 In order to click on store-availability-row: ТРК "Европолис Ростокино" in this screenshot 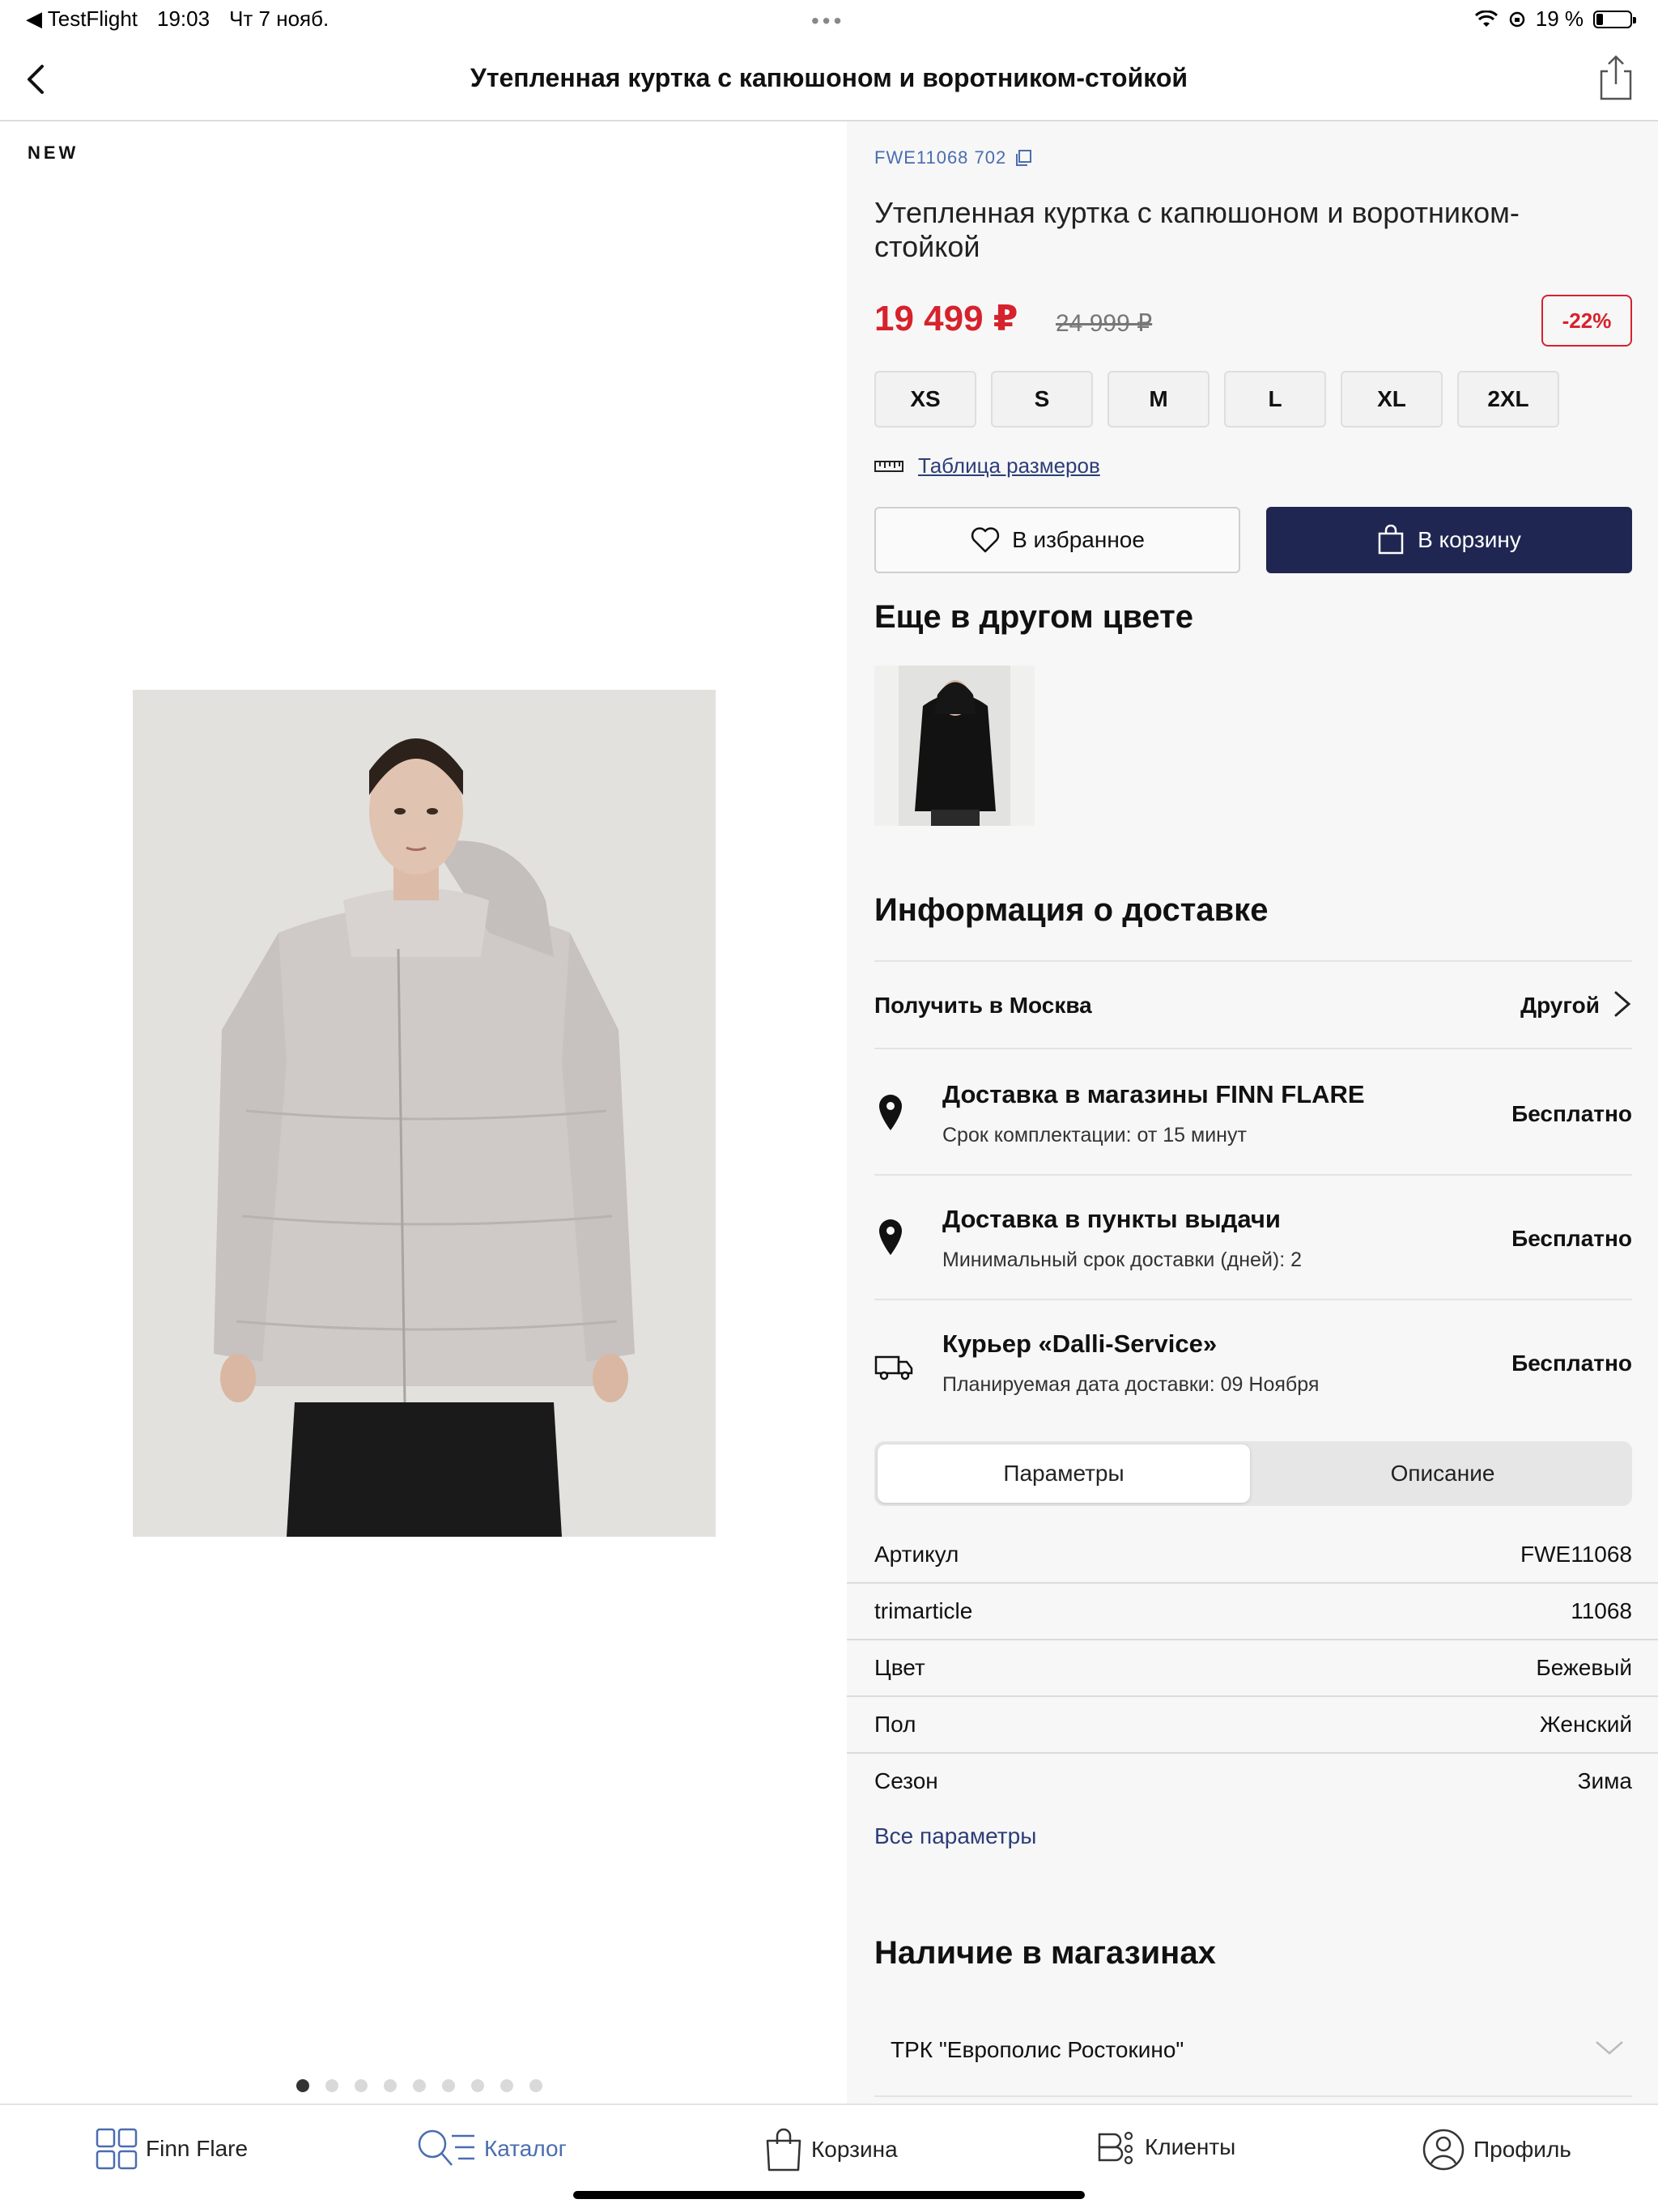, I will do `click(1253, 2052)`.